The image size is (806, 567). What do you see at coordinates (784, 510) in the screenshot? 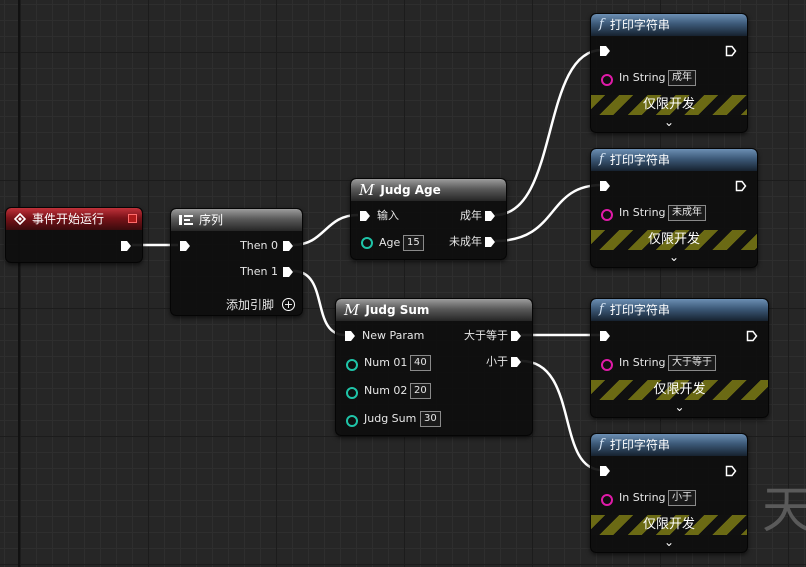
I see `watermark-text: 天` at bounding box center [784, 510].